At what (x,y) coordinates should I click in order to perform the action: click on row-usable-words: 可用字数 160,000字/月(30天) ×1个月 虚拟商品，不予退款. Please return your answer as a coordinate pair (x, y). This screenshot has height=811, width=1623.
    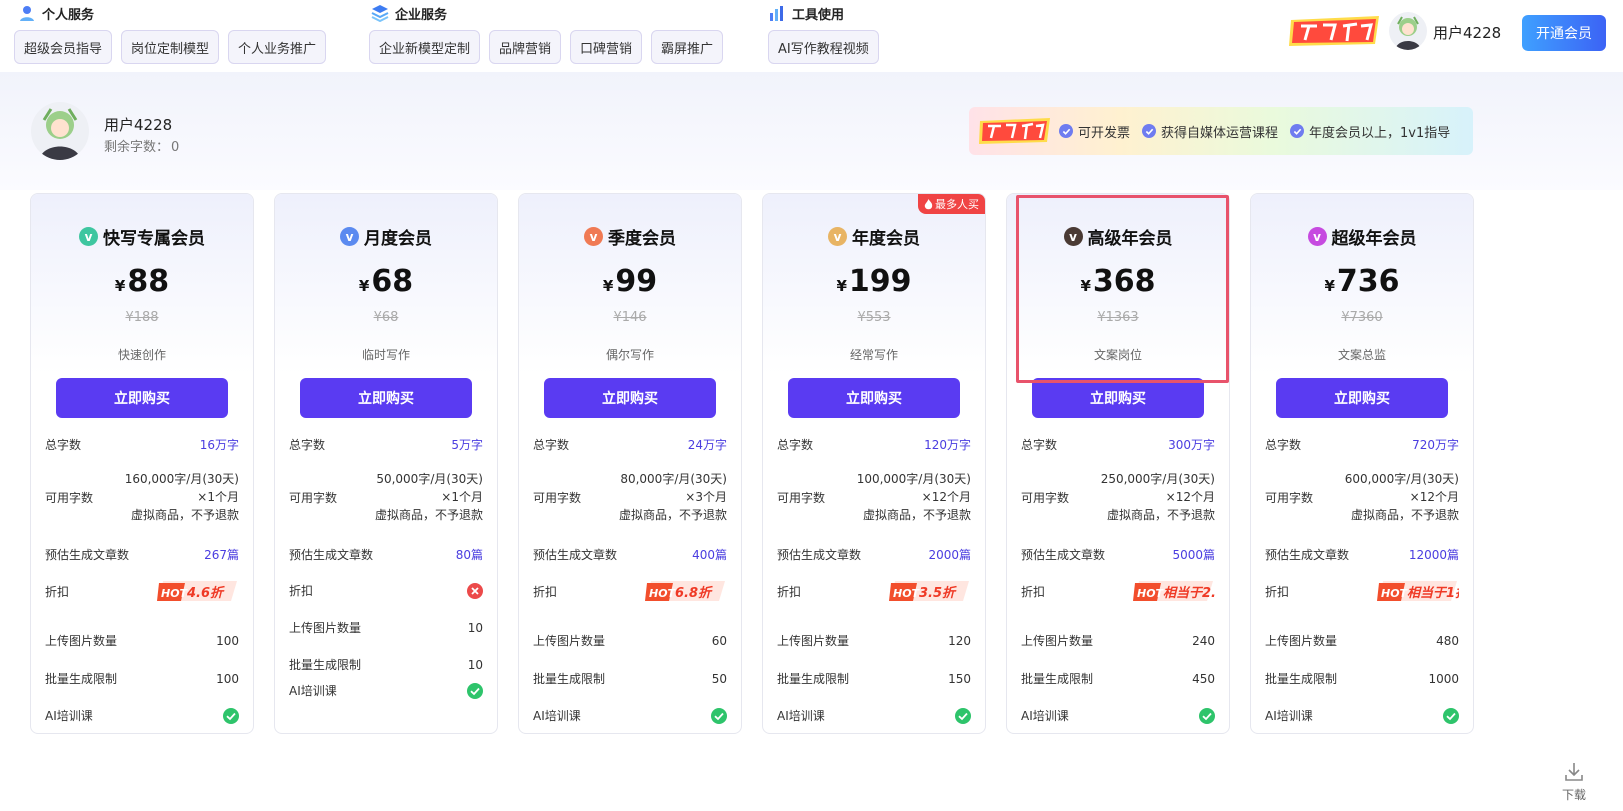
    Looking at the image, I should click on (142, 497).